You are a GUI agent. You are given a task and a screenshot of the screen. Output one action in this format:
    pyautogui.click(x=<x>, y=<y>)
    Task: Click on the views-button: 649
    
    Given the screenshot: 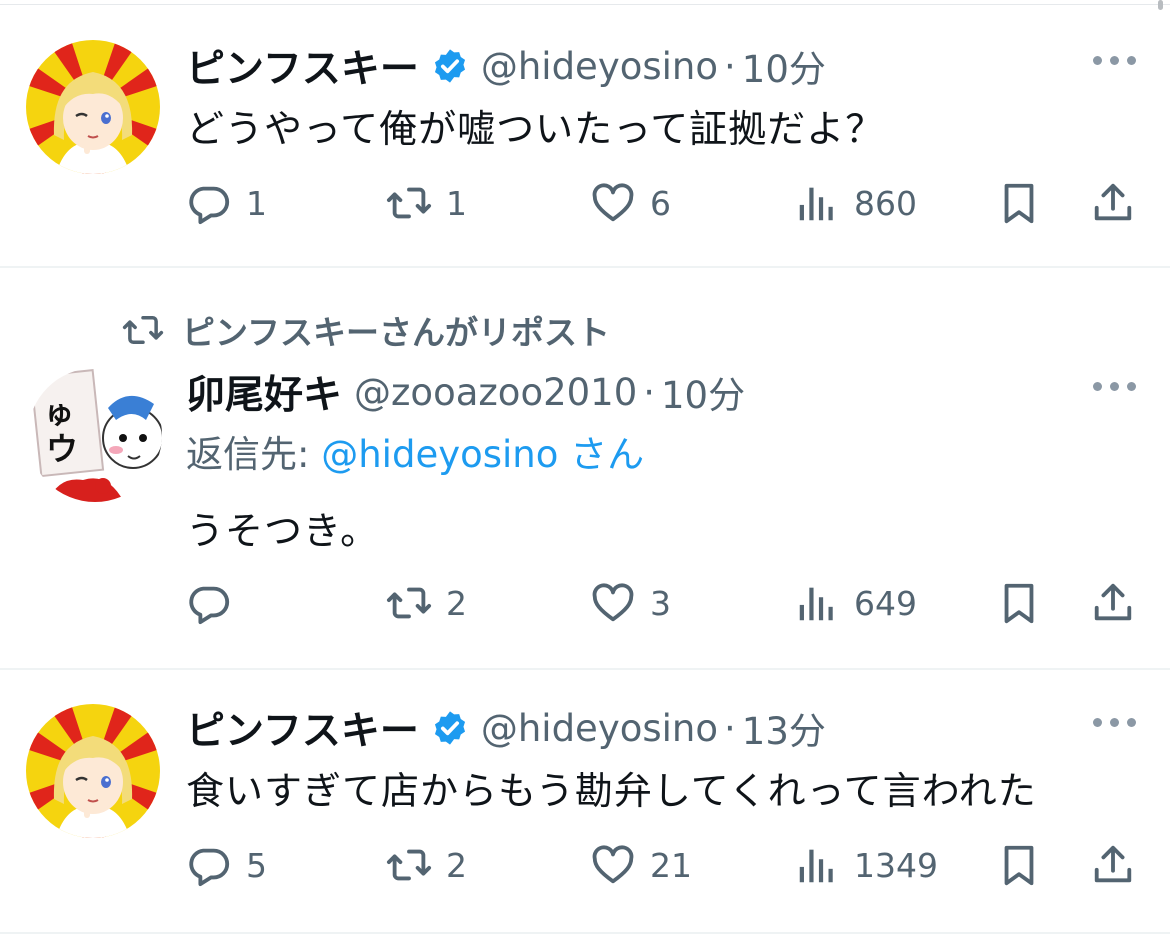 What is the action you would take?
    pyautogui.click(x=855, y=603)
    